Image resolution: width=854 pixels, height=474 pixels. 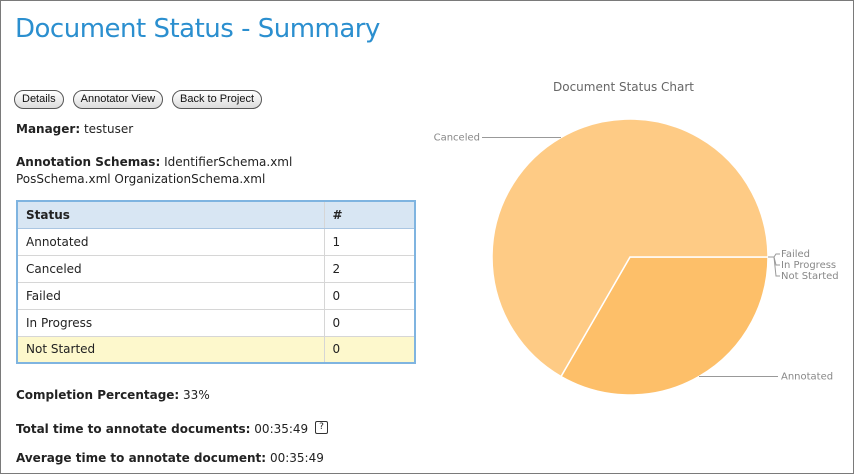 I want to click on table-row: Canceled 2, so click(x=216, y=268).